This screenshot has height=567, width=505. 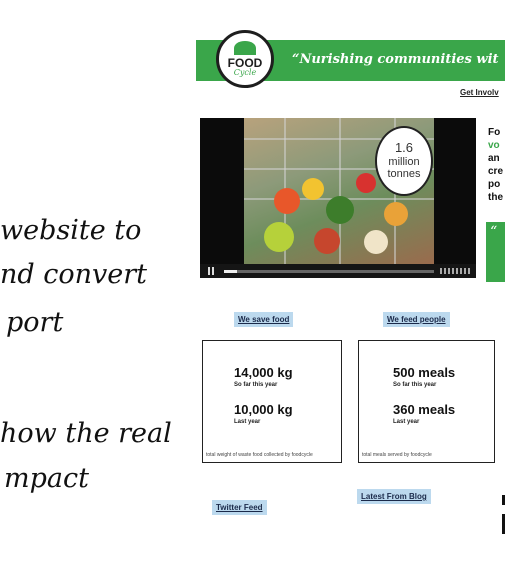 What do you see at coordinates (494, 184) in the screenshot?
I see `intro-line-5: po` at bounding box center [494, 184].